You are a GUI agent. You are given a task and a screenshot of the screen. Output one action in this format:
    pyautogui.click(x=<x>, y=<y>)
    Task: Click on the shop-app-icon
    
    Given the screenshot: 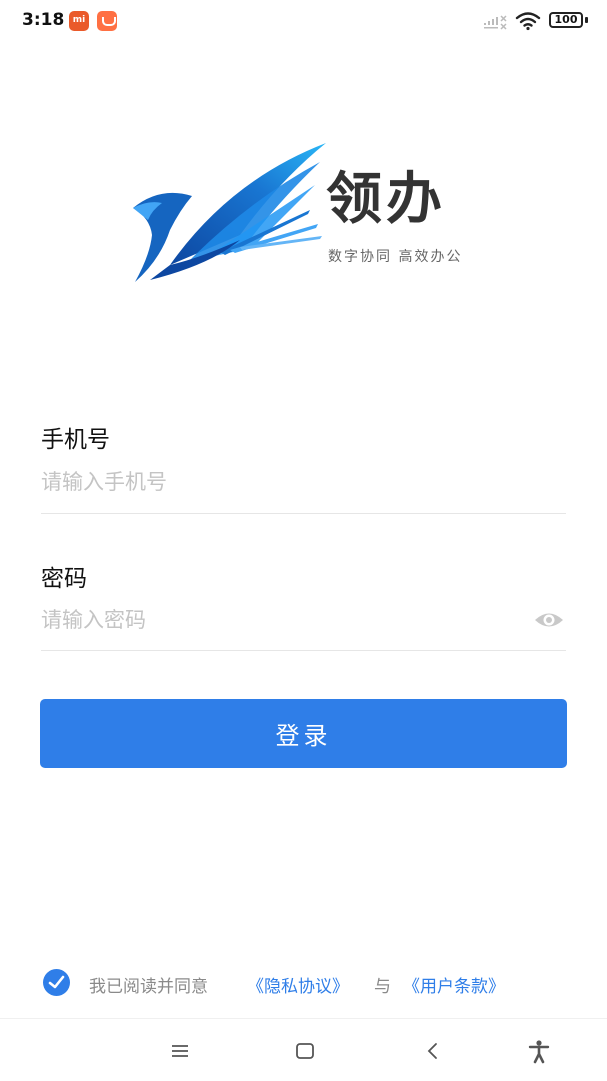 What is the action you would take?
    pyautogui.click(x=107, y=21)
    